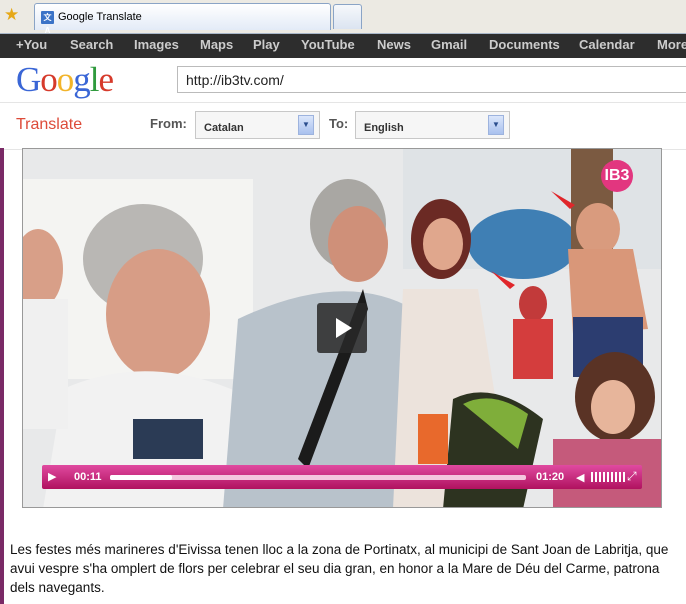  Describe the element at coordinates (216, 44) in the screenshot. I see `gbar-item-maps: Maps` at that location.